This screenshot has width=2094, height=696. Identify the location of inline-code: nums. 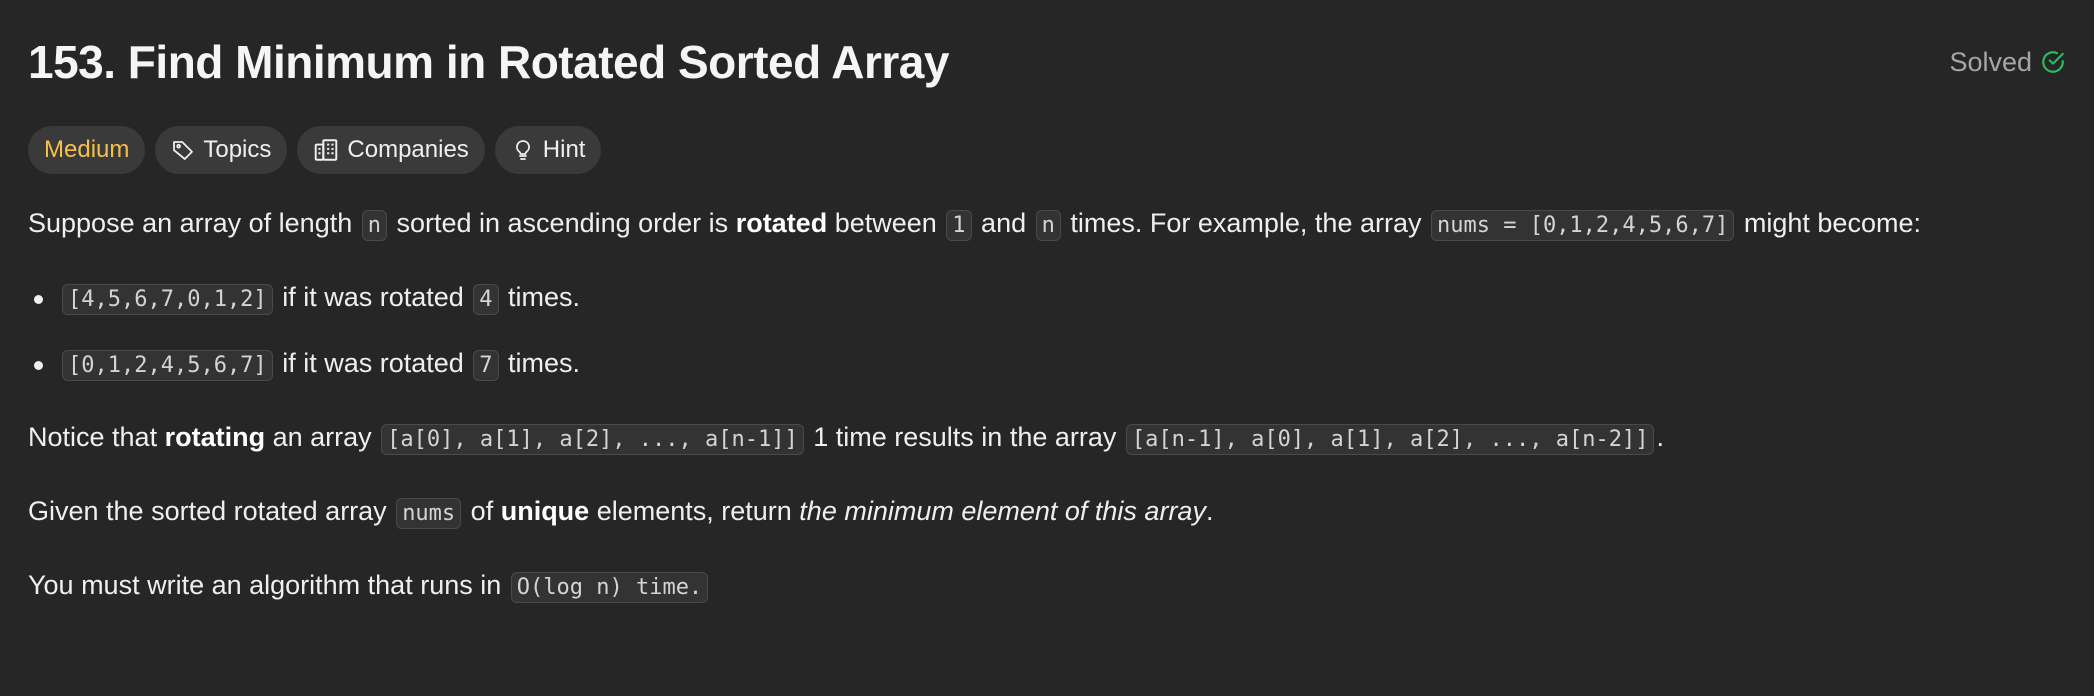
(429, 513).